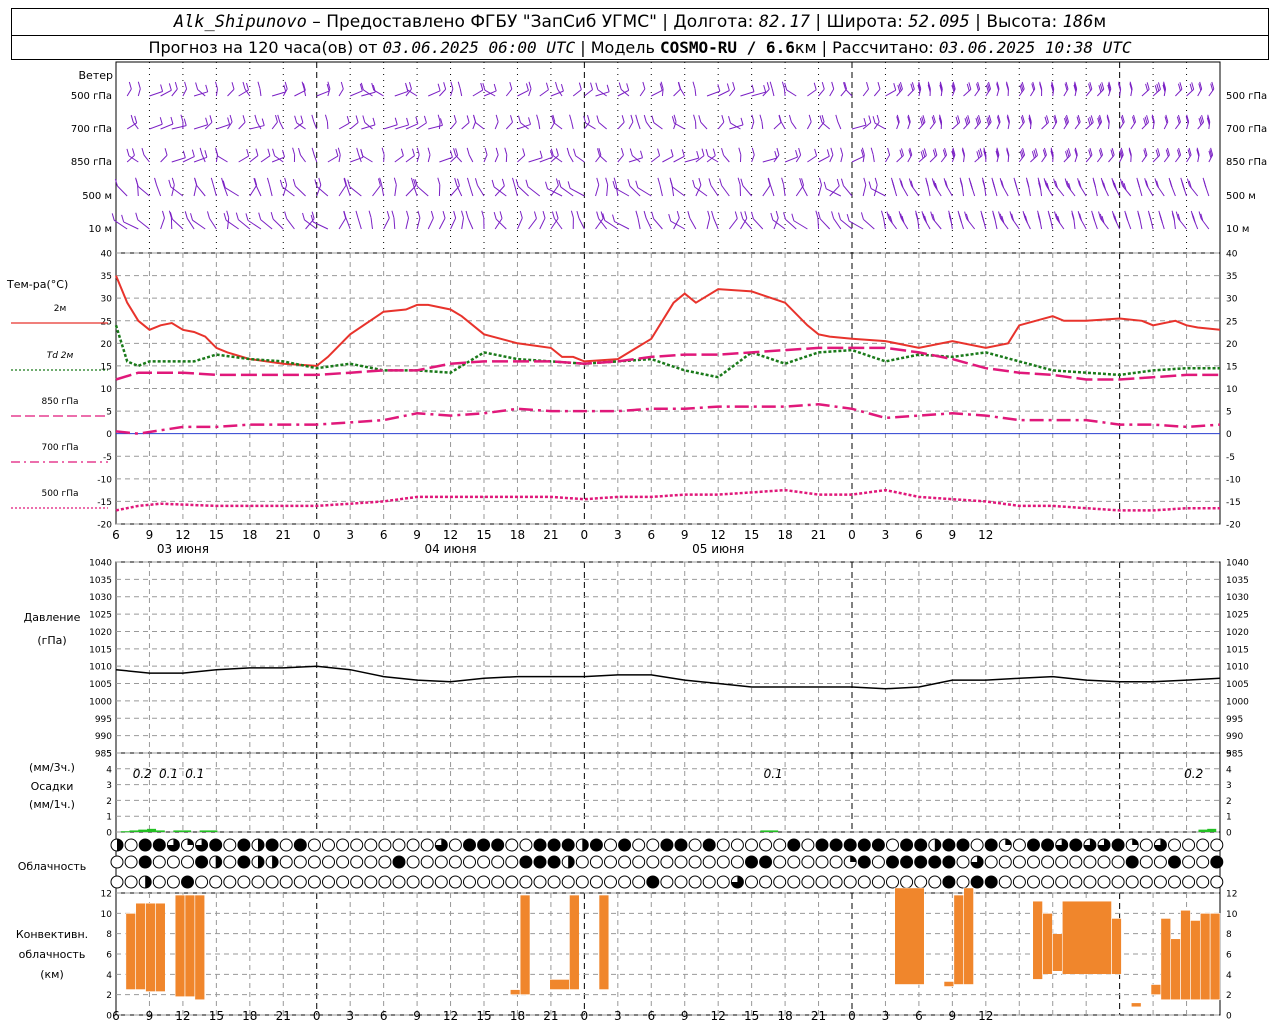 The image size is (1280, 1024). I want to click on pressure-ytick: 1025, so click(100, 616).